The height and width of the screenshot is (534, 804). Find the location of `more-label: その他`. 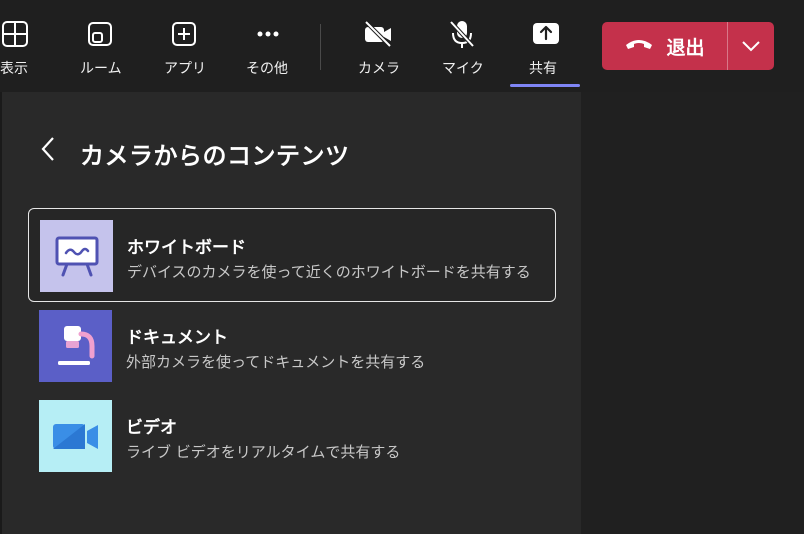

more-label: その他 is located at coordinates (267, 69).